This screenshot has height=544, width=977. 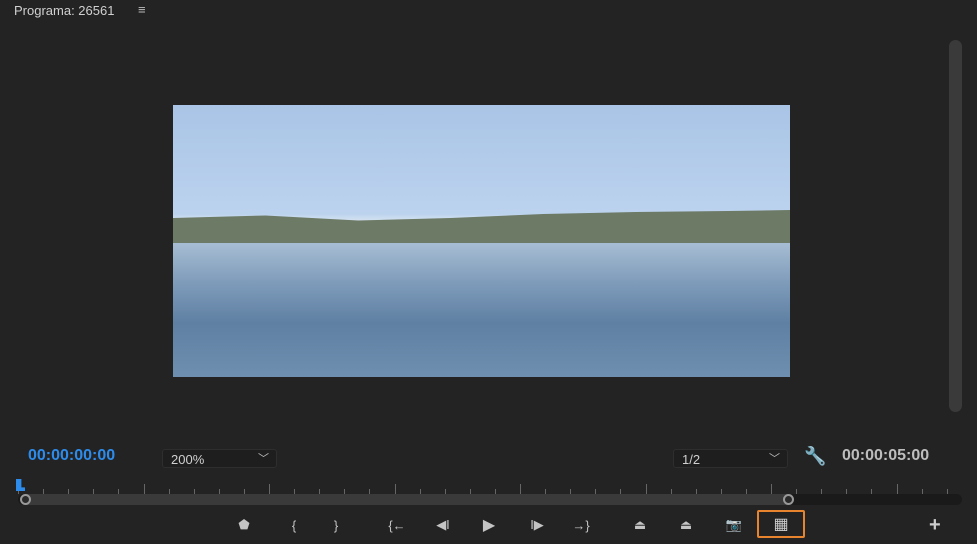 I want to click on mark-out-icon: }, so click(x=336, y=525).